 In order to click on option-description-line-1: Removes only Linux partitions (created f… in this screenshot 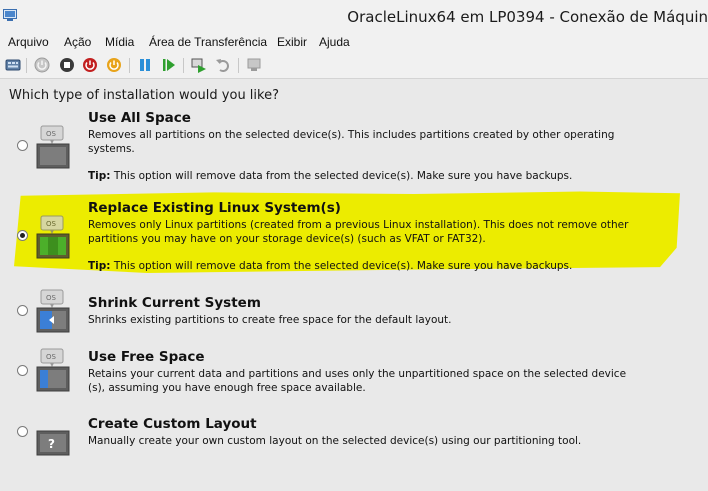, I will do `click(358, 225)`.